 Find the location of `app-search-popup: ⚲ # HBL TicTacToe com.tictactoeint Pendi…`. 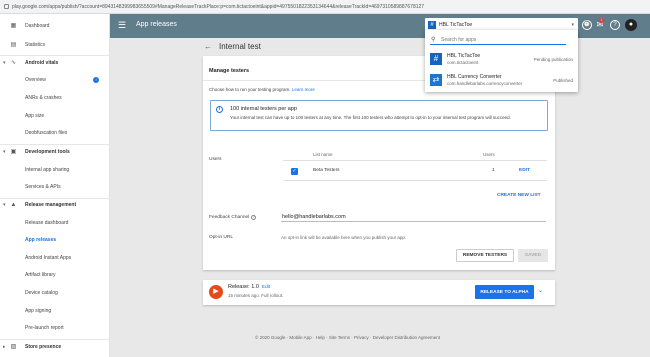

app-search-popup: ⚲ # HBL TicTacToe com.tictactoeint Pendi… is located at coordinates (501, 61).